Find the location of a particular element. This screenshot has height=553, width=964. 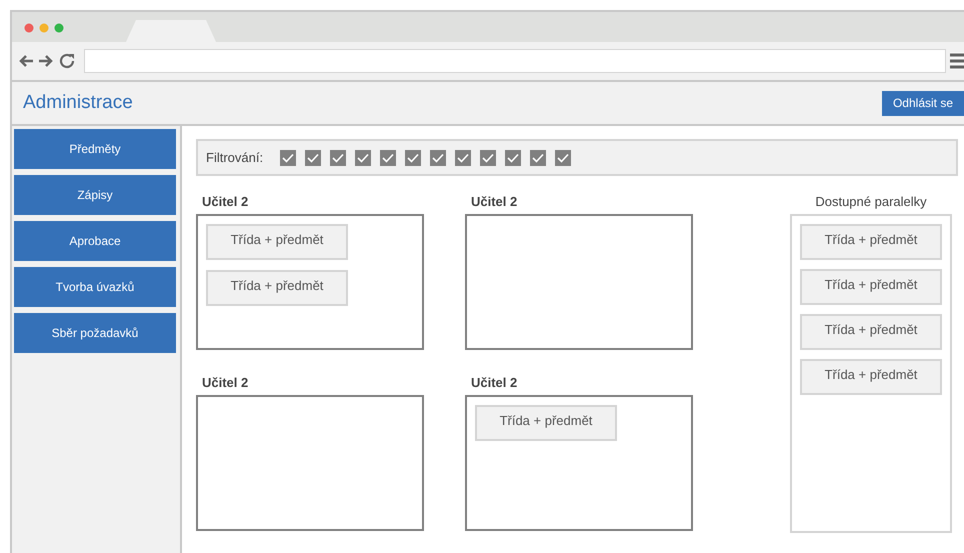

menu-icon is located at coordinates (957, 61).